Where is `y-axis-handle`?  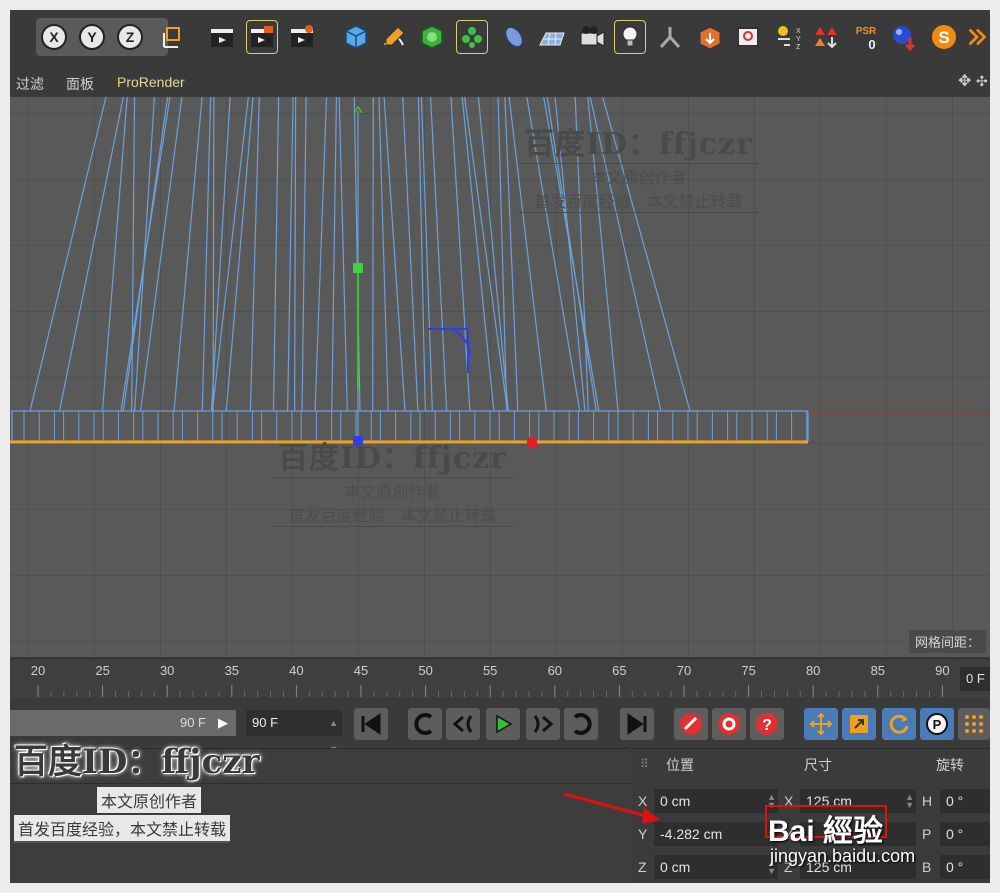
y-axis-handle is located at coordinates (358, 268).